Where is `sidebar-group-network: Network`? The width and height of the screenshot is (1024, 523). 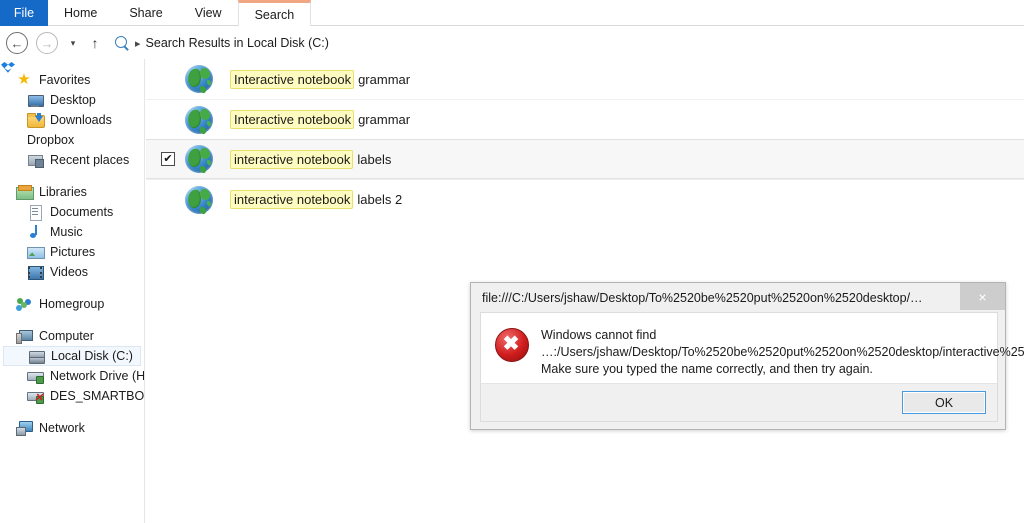 sidebar-group-network: Network is located at coordinates (72, 428).